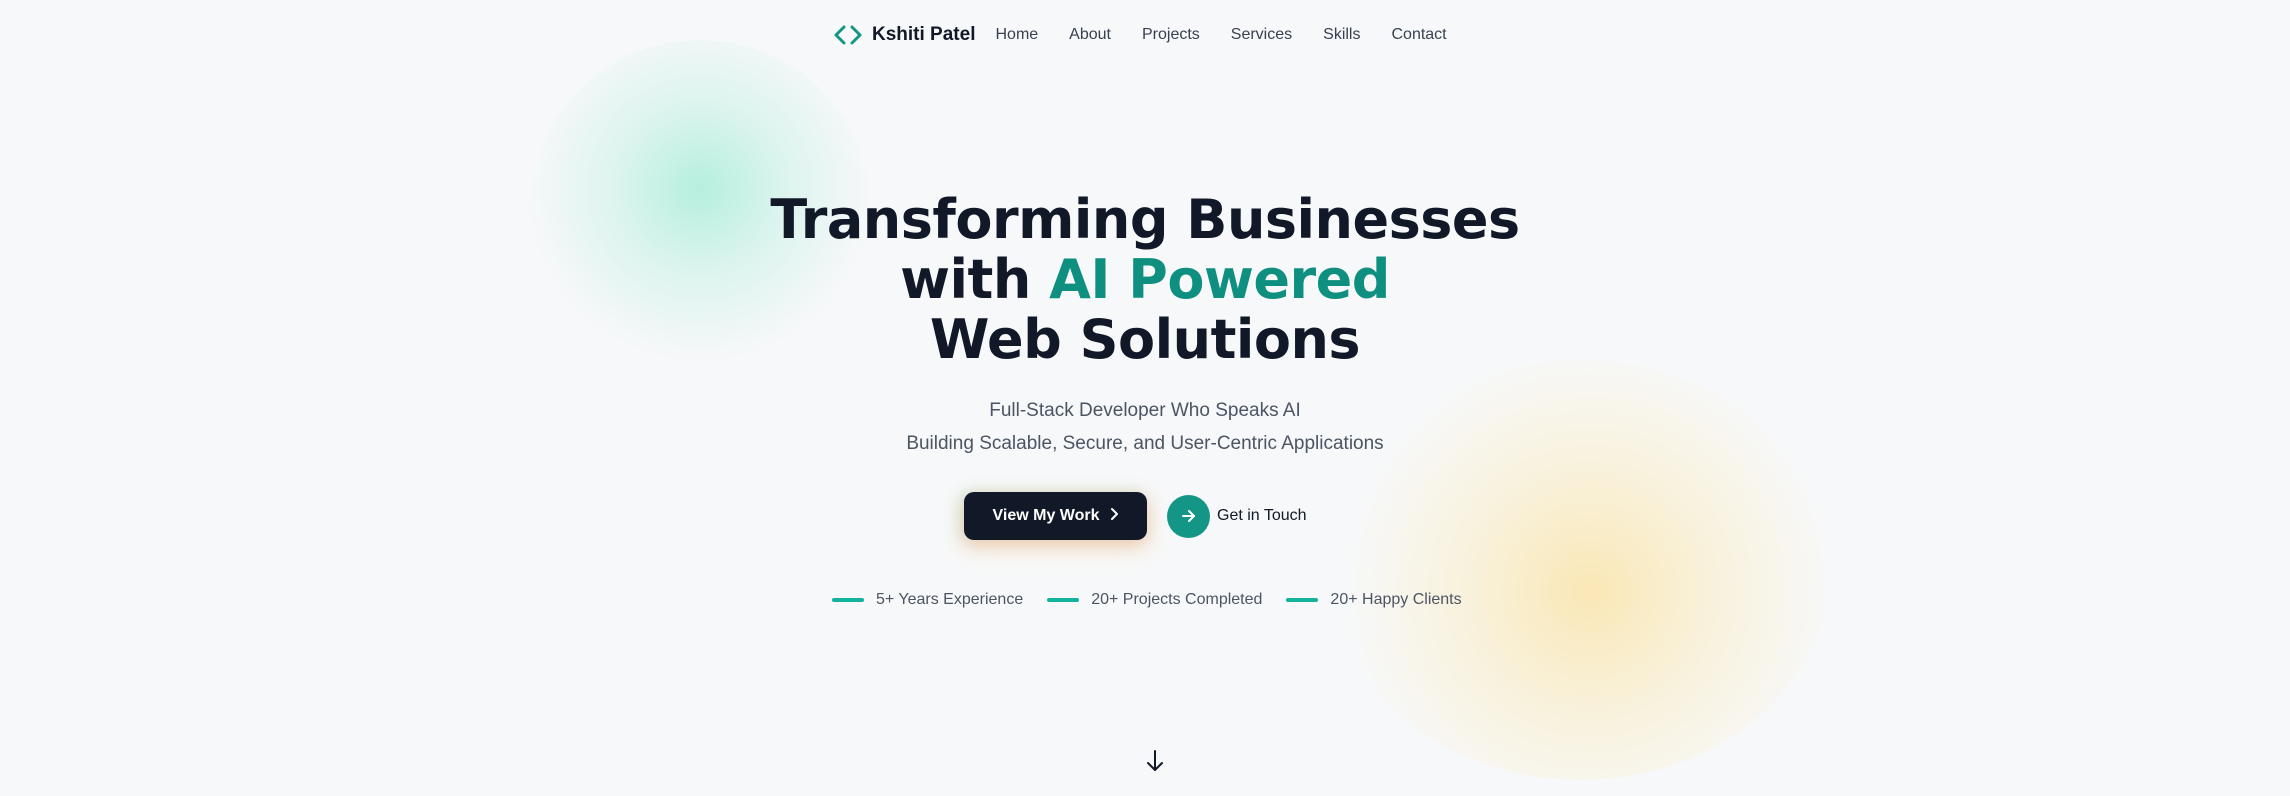 The width and height of the screenshot is (2290, 796). Describe the element at coordinates (965, 279) in the screenshot. I see `hero-title-line2-prefix: with` at that location.